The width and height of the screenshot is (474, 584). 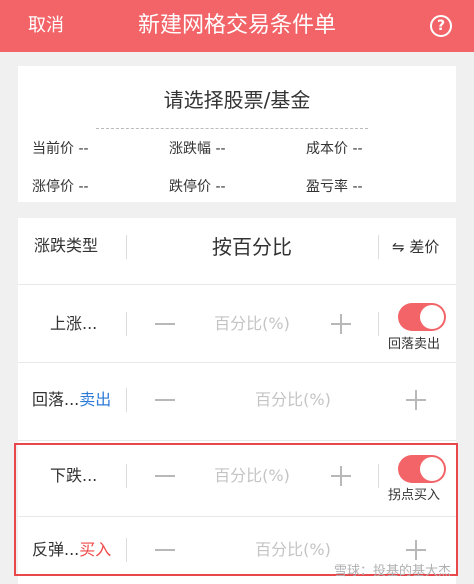 I want to click on fall-back-sell-caption: 回落卖出, so click(x=414, y=344).